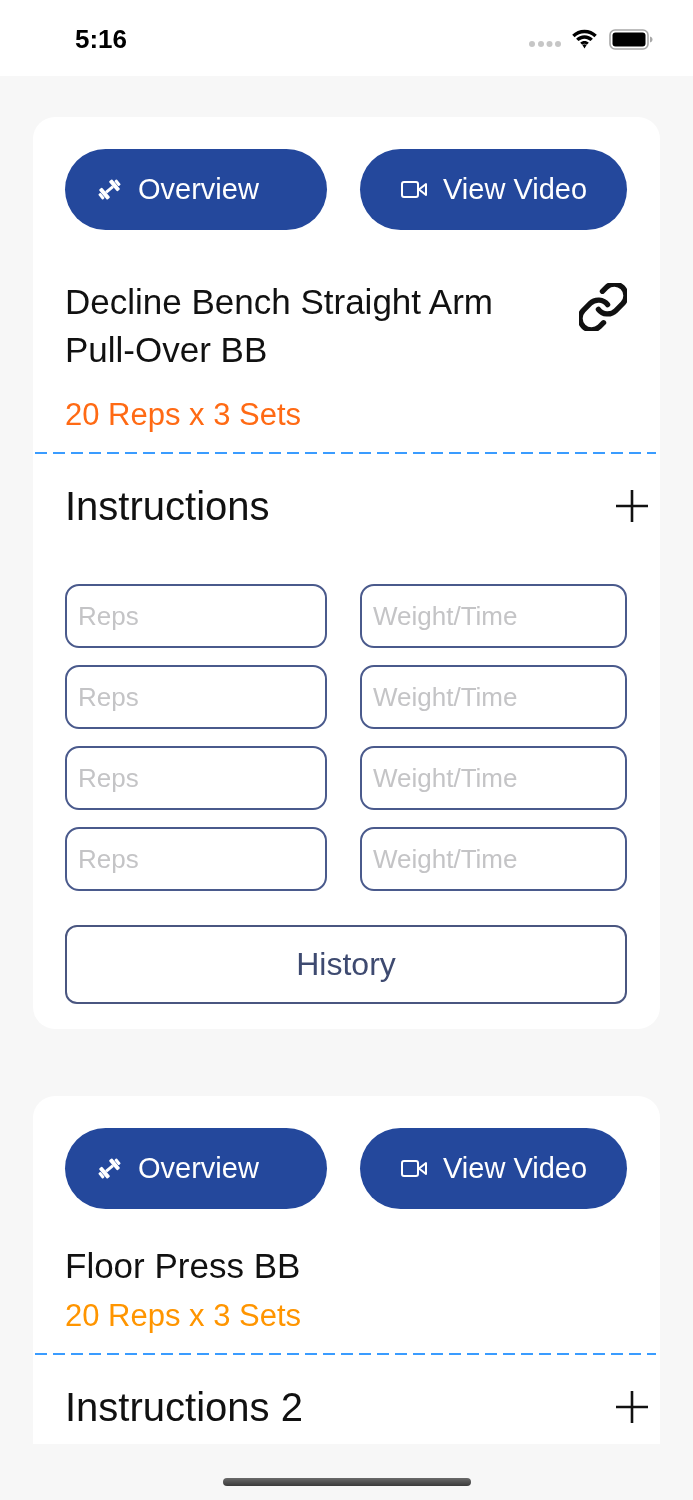 The height and width of the screenshot is (1500, 693). Describe the element at coordinates (584, 39) in the screenshot. I see `wifi-icon` at that location.